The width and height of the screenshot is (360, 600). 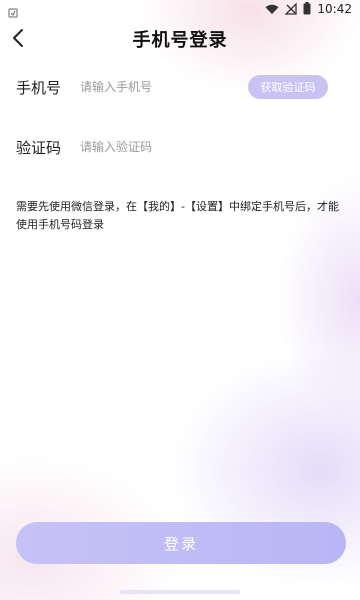 I want to click on status-time: 10:42, so click(x=334, y=9).